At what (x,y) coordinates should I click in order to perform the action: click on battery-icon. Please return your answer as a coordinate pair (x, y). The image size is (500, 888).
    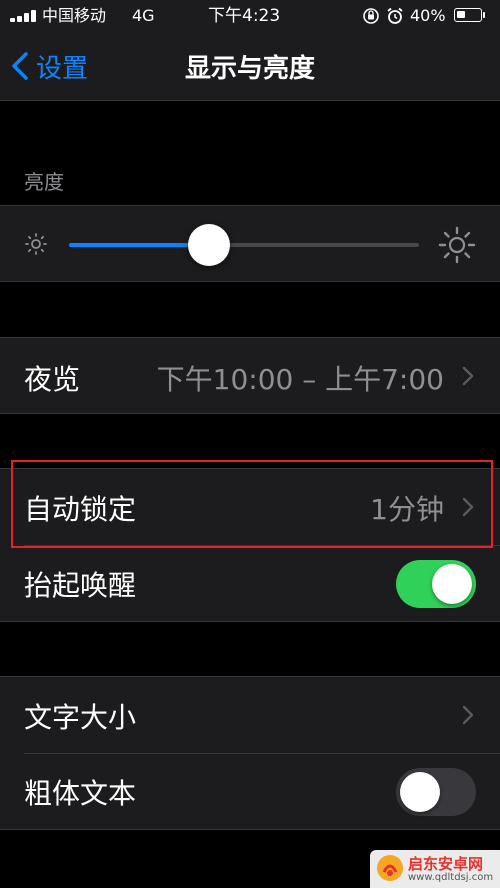
    Looking at the image, I should click on (468, 15).